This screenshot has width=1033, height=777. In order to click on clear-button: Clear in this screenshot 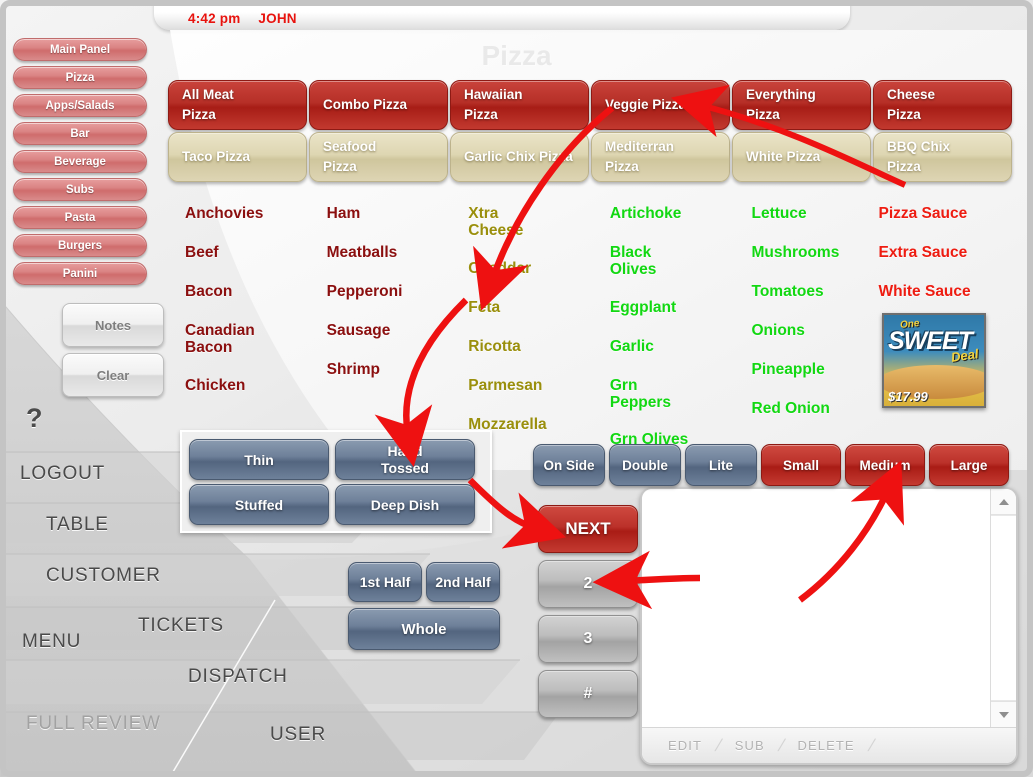, I will do `click(113, 375)`.